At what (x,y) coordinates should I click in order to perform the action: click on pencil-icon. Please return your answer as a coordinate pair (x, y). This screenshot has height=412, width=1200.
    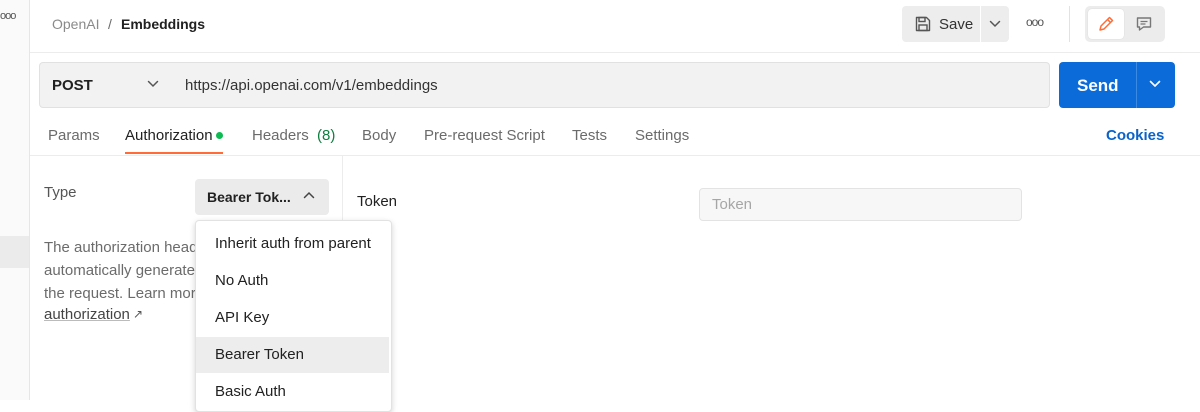
    Looking at the image, I should click on (1106, 23).